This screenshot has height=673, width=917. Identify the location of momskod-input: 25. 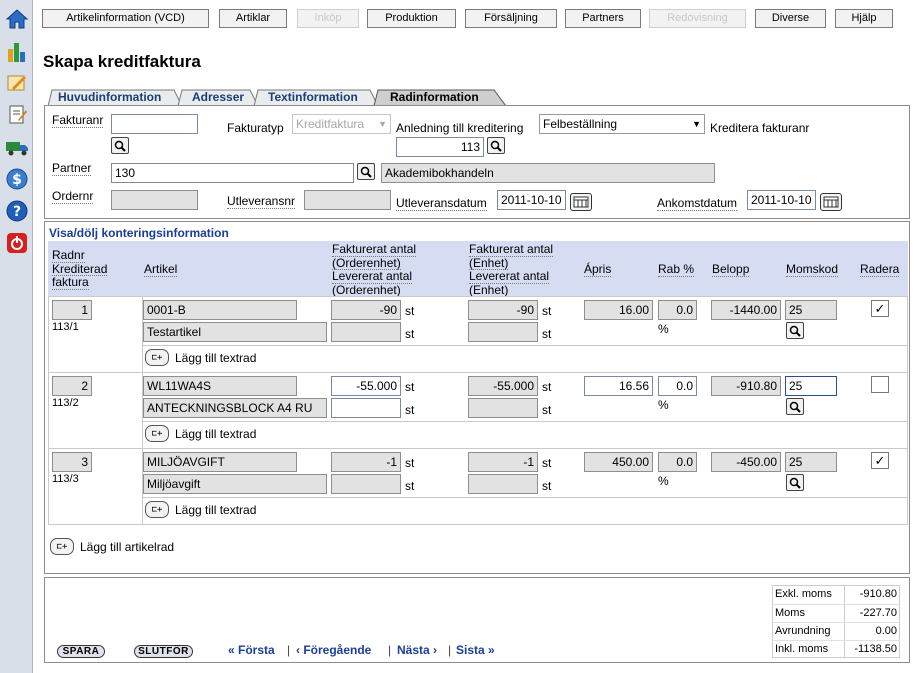
(811, 386).